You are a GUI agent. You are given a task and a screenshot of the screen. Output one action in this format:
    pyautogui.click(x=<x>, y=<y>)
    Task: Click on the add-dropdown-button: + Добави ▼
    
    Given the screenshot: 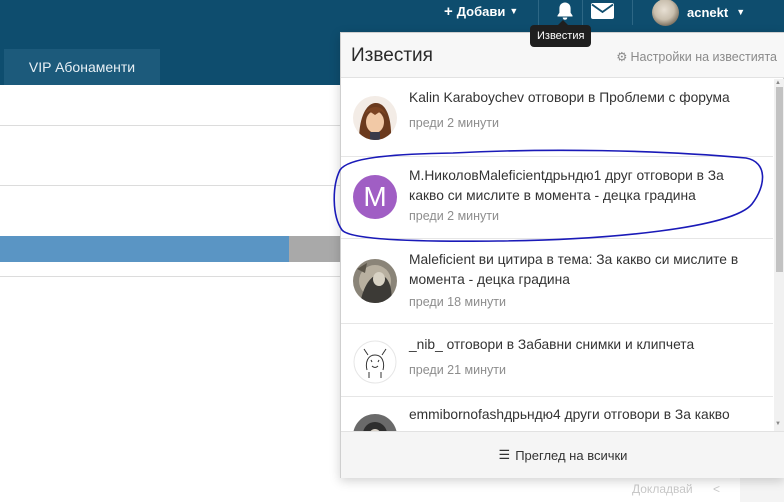 What is the action you would take?
    pyautogui.click(x=481, y=11)
    